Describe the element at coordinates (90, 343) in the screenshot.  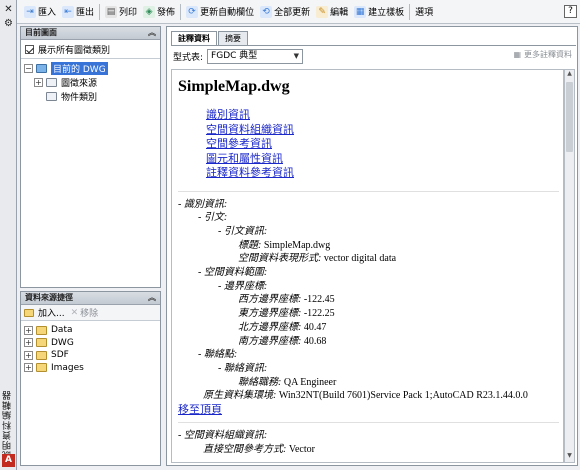
I see `source-item-dwg: + DWG` at that location.